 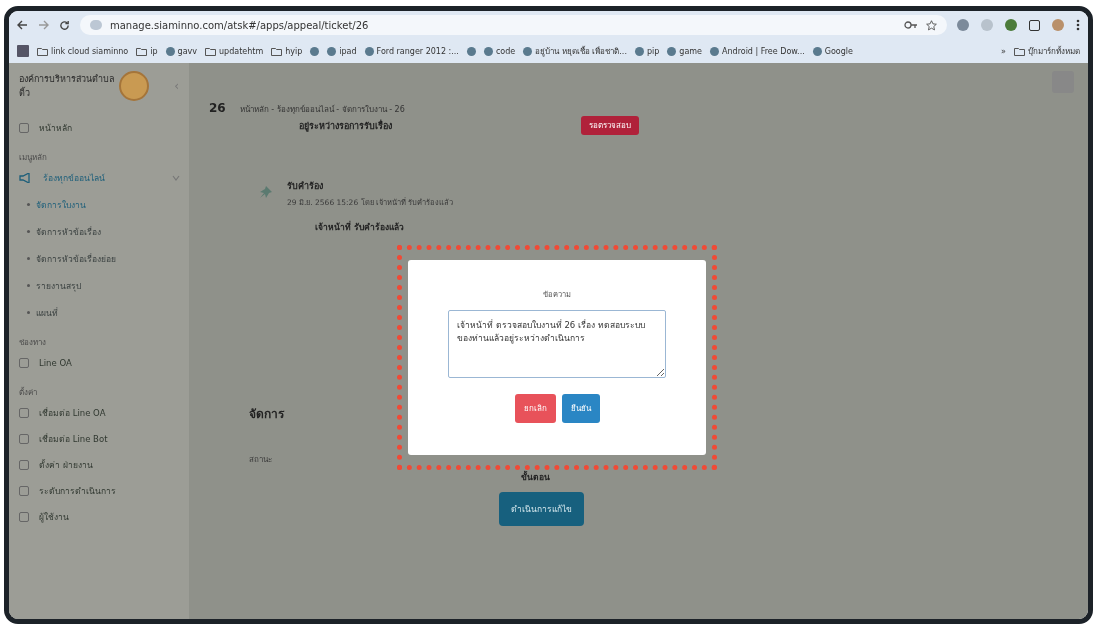 What do you see at coordinates (22, 25) in the screenshot?
I see `back-icon` at bounding box center [22, 25].